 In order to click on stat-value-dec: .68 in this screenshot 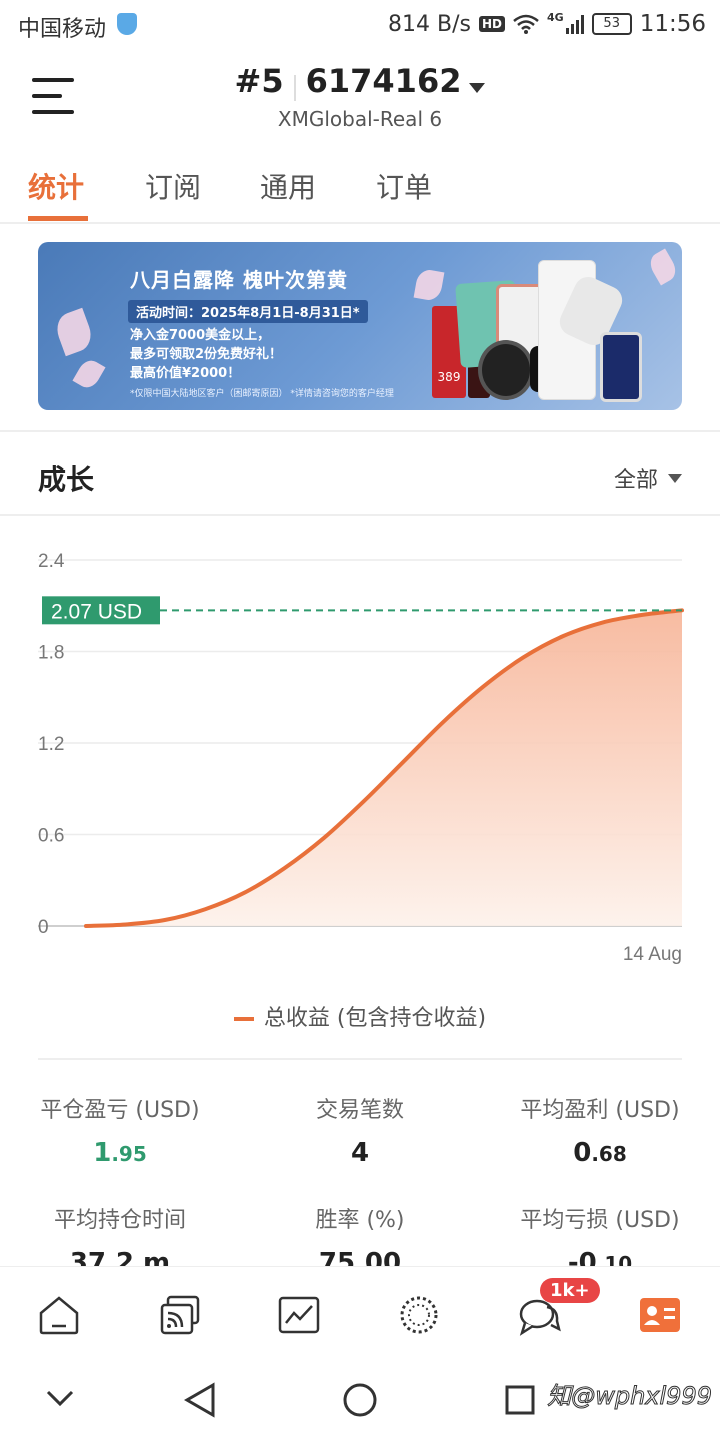, I will do `click(609, 1154)`.